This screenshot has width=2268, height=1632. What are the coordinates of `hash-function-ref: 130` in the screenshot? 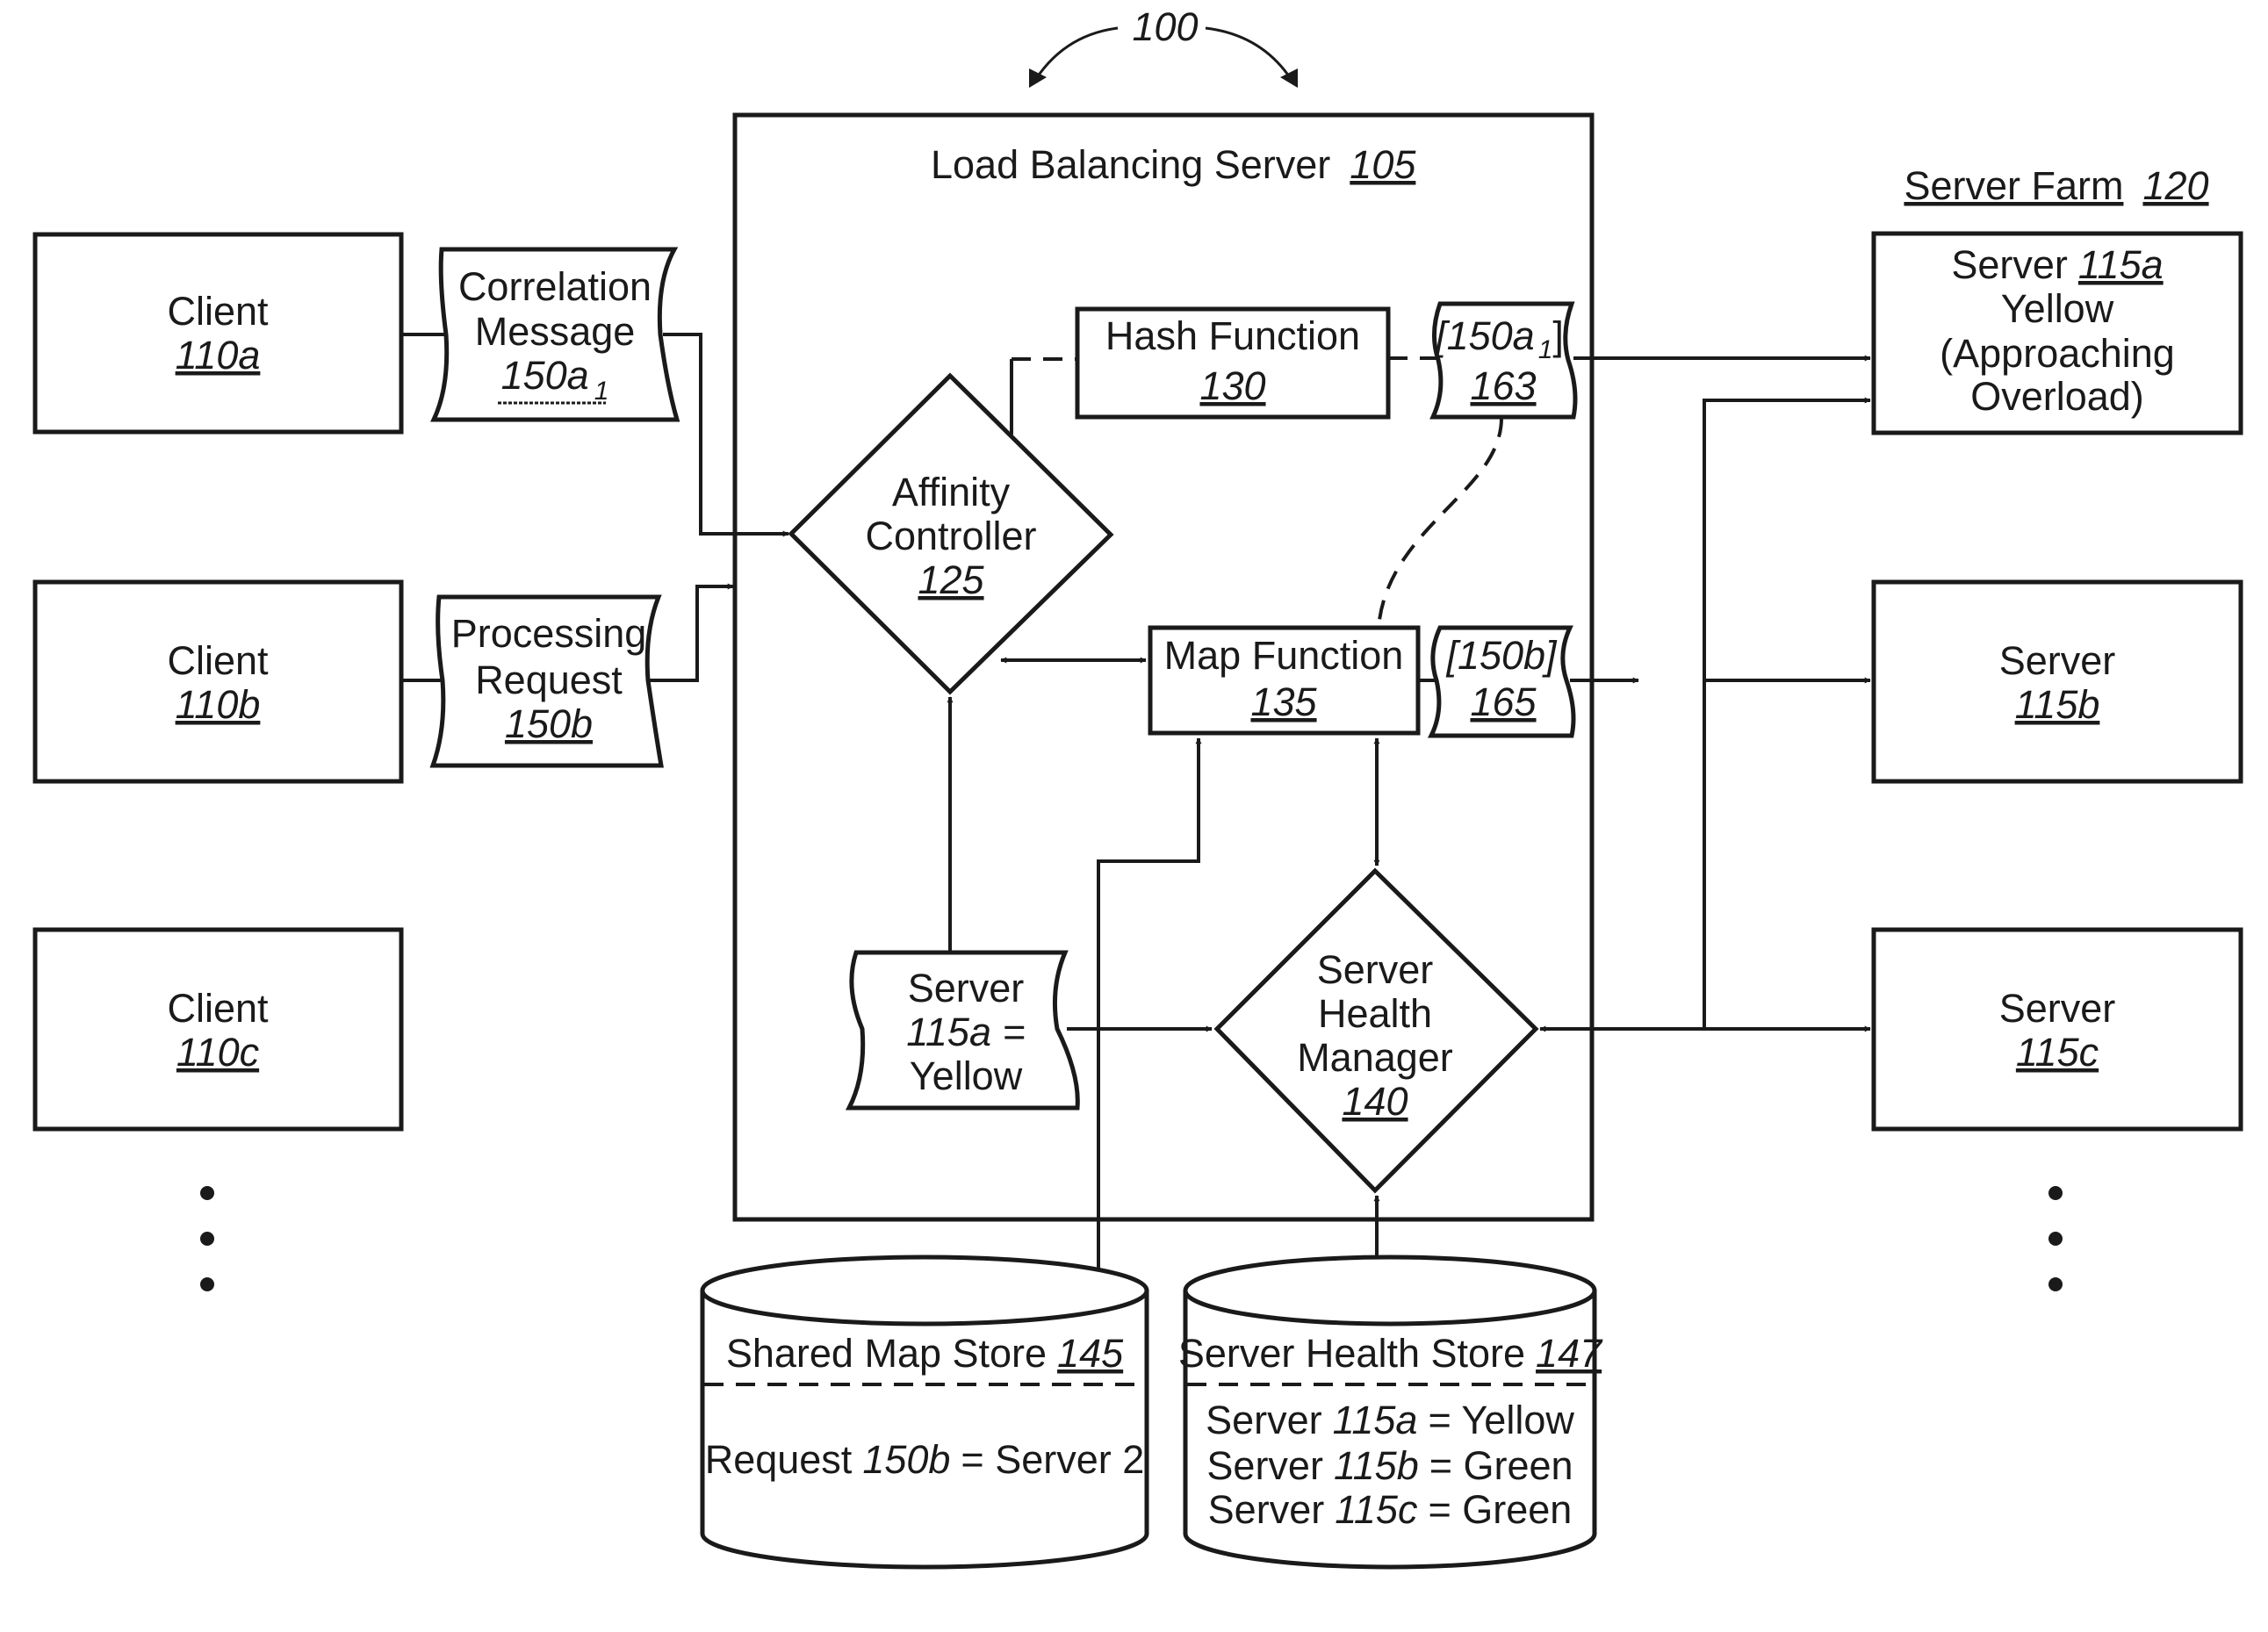 It's located at (1232, 386).